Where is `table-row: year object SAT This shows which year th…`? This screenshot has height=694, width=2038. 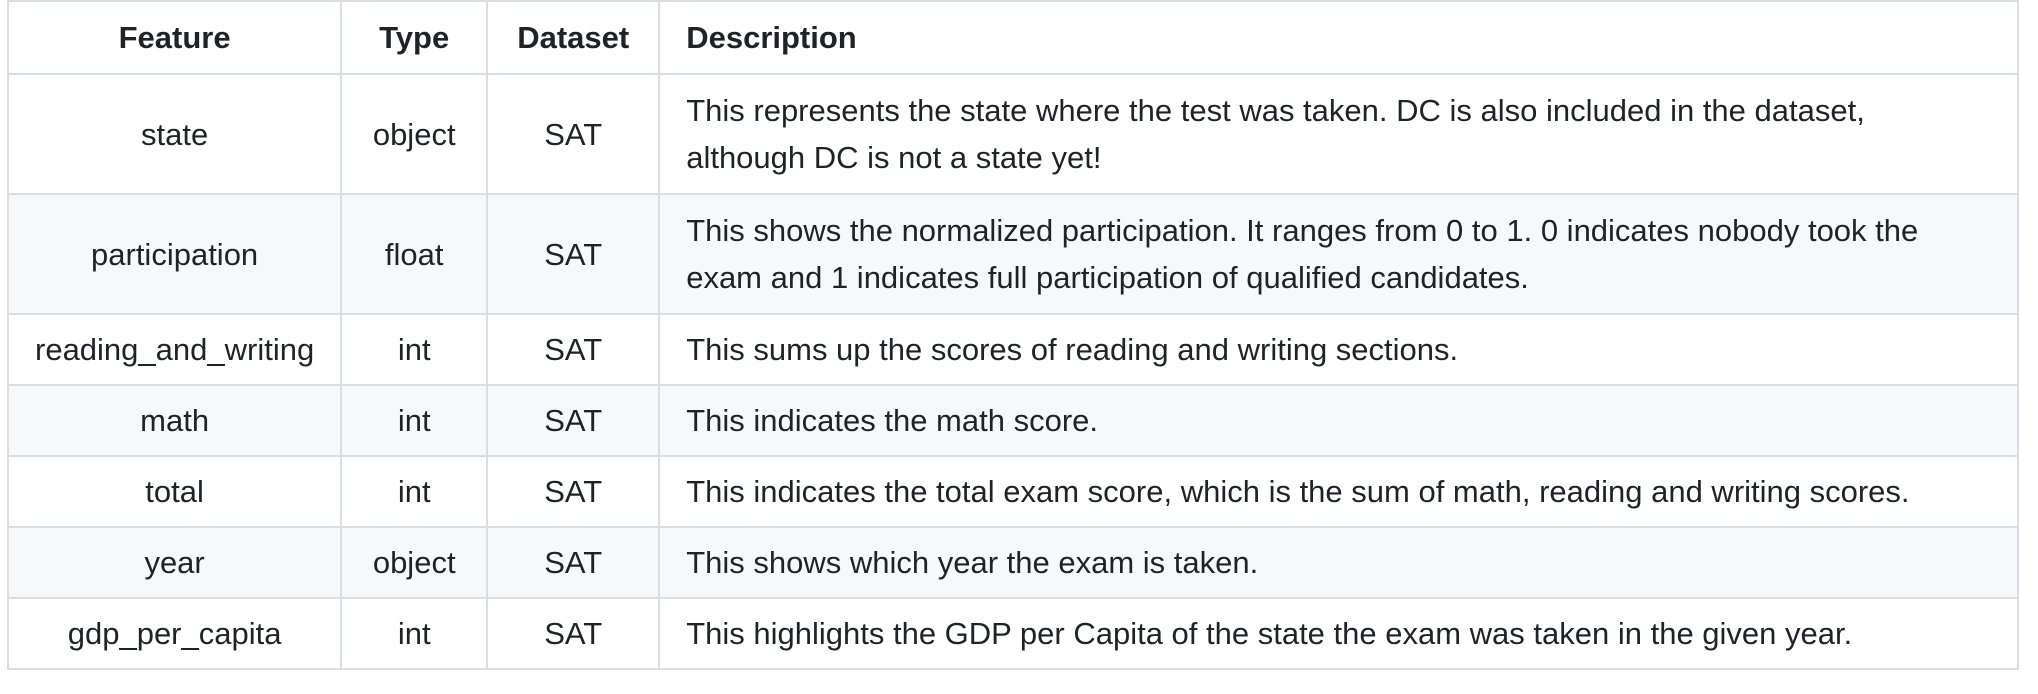 table-row: year object SAT This shows which year th… is located at coordinates (1013, 562).